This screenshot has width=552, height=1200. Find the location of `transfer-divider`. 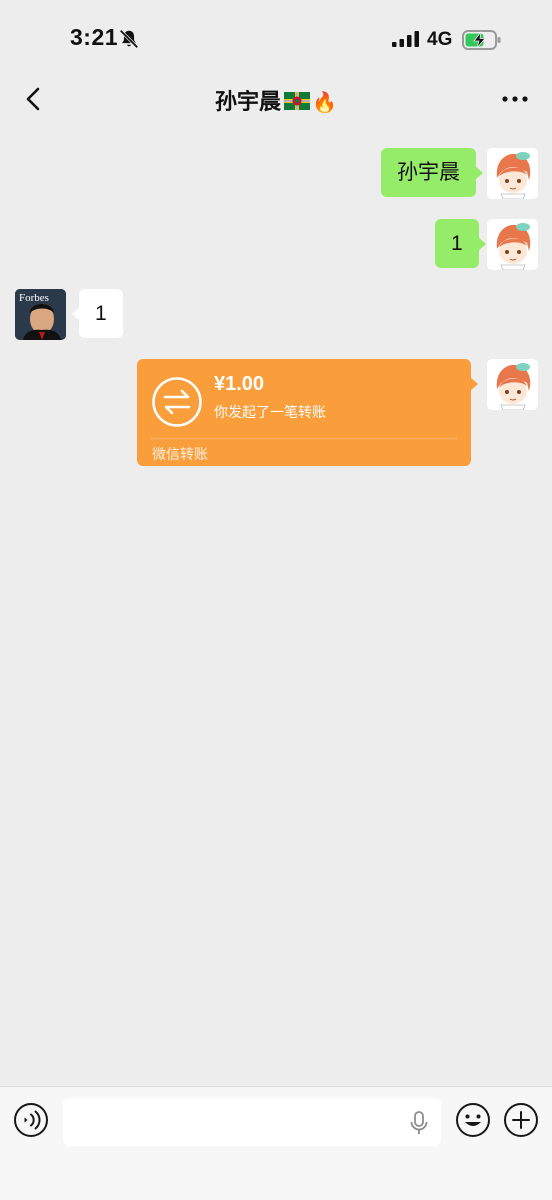

transfer-divider is located at coordinates (304, 438).